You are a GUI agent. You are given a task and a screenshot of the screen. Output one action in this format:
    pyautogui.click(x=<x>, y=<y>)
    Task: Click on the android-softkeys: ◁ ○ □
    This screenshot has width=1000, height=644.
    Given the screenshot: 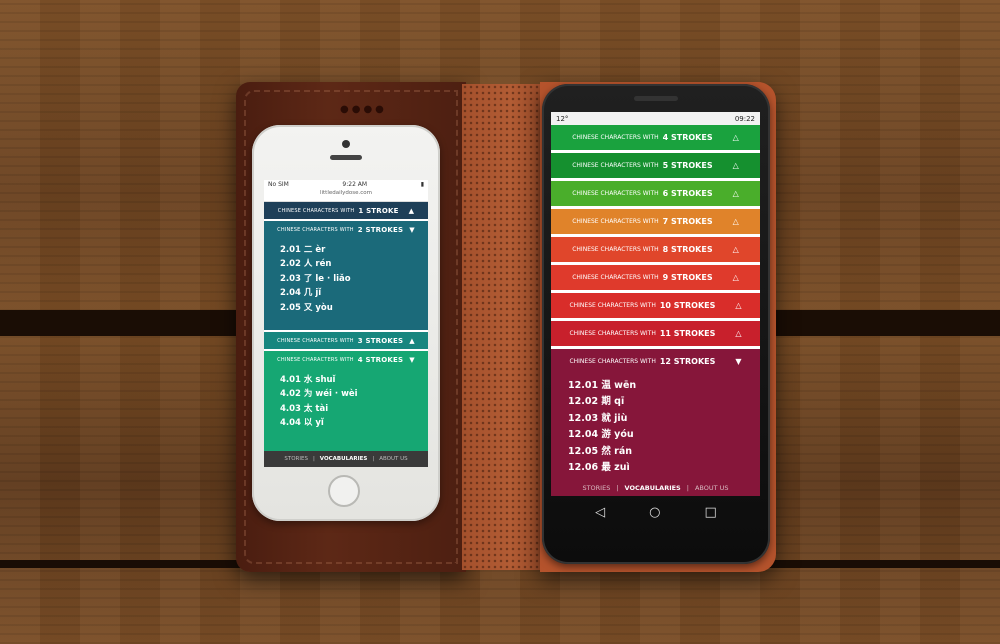 What is the action you would take?
    pyautogui.click(x=656, y=512)
    